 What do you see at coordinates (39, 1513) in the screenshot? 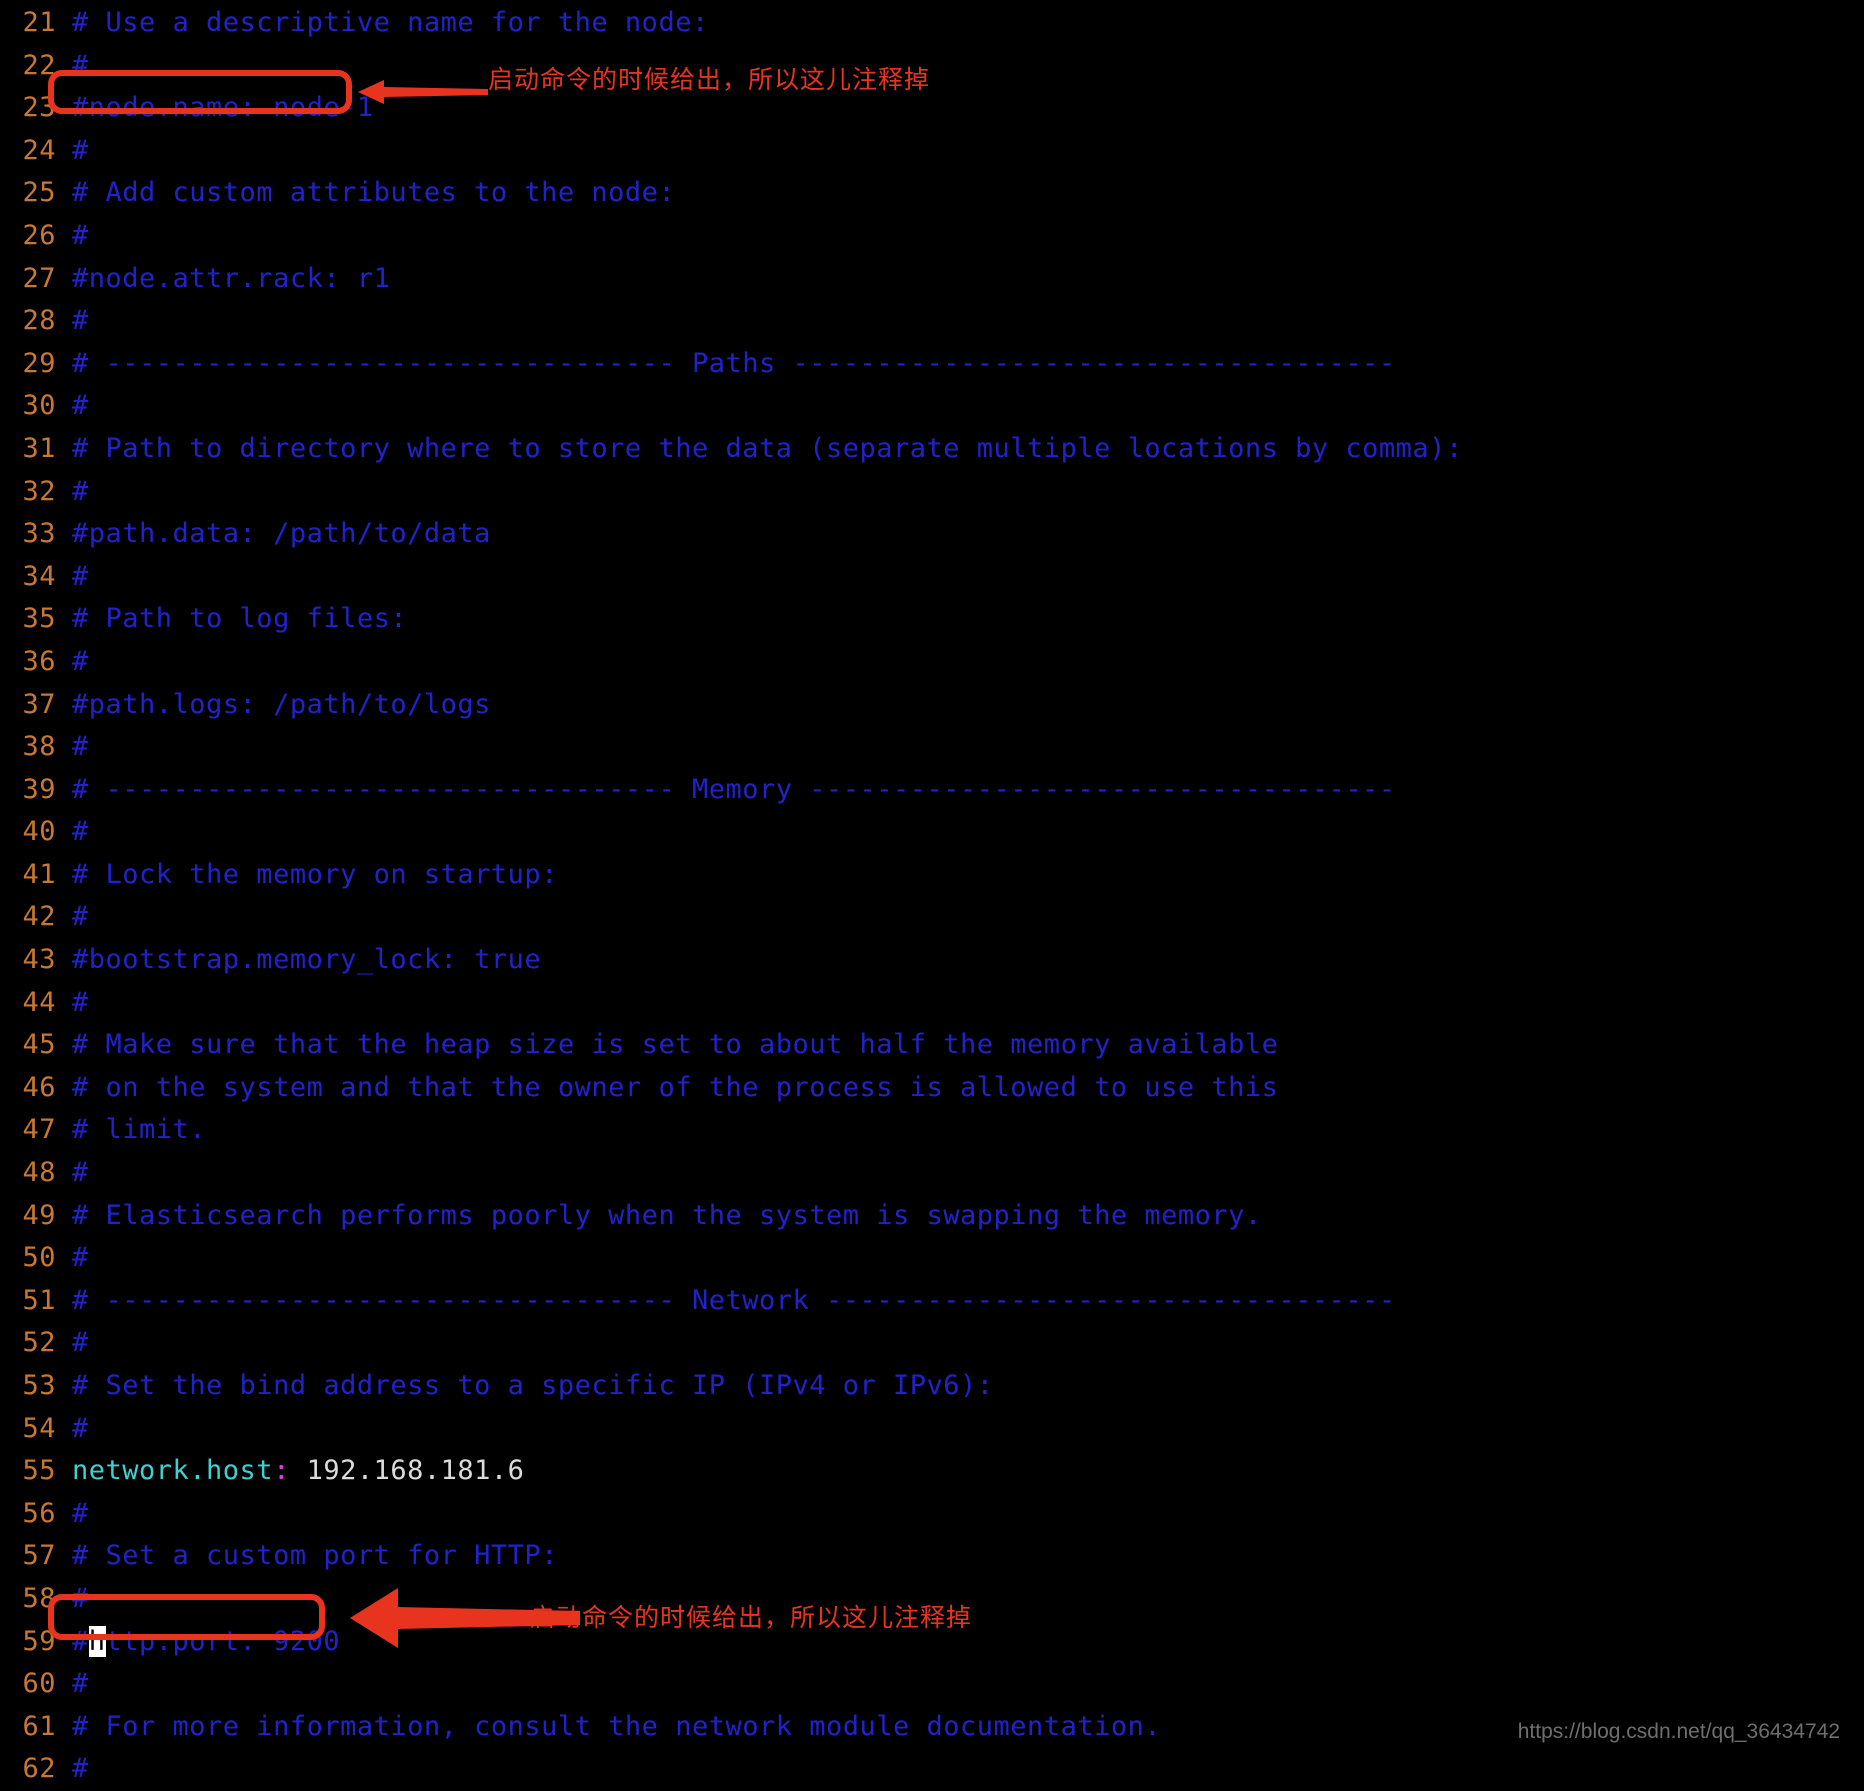
I see `line-number: 56` at bounding box center [39, 1513].